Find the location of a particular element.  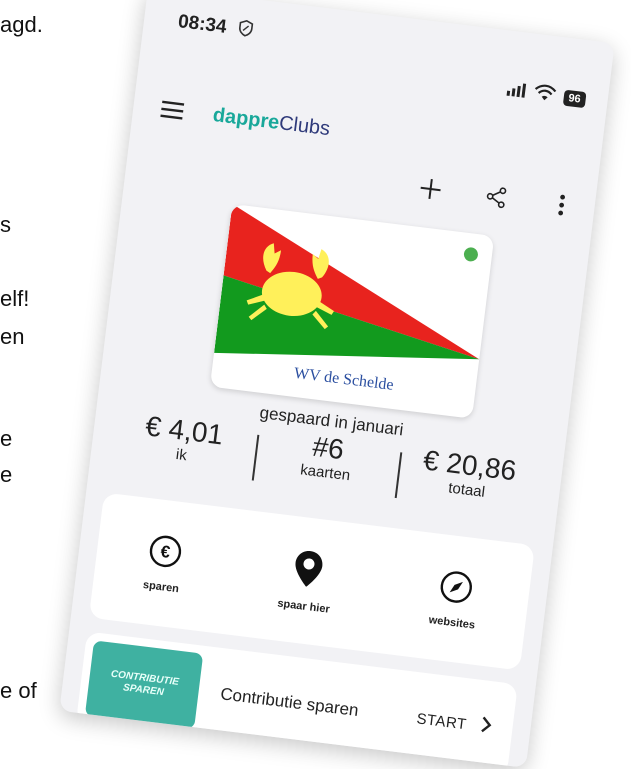

map-pin-icon is located at coordinates (307, 571).